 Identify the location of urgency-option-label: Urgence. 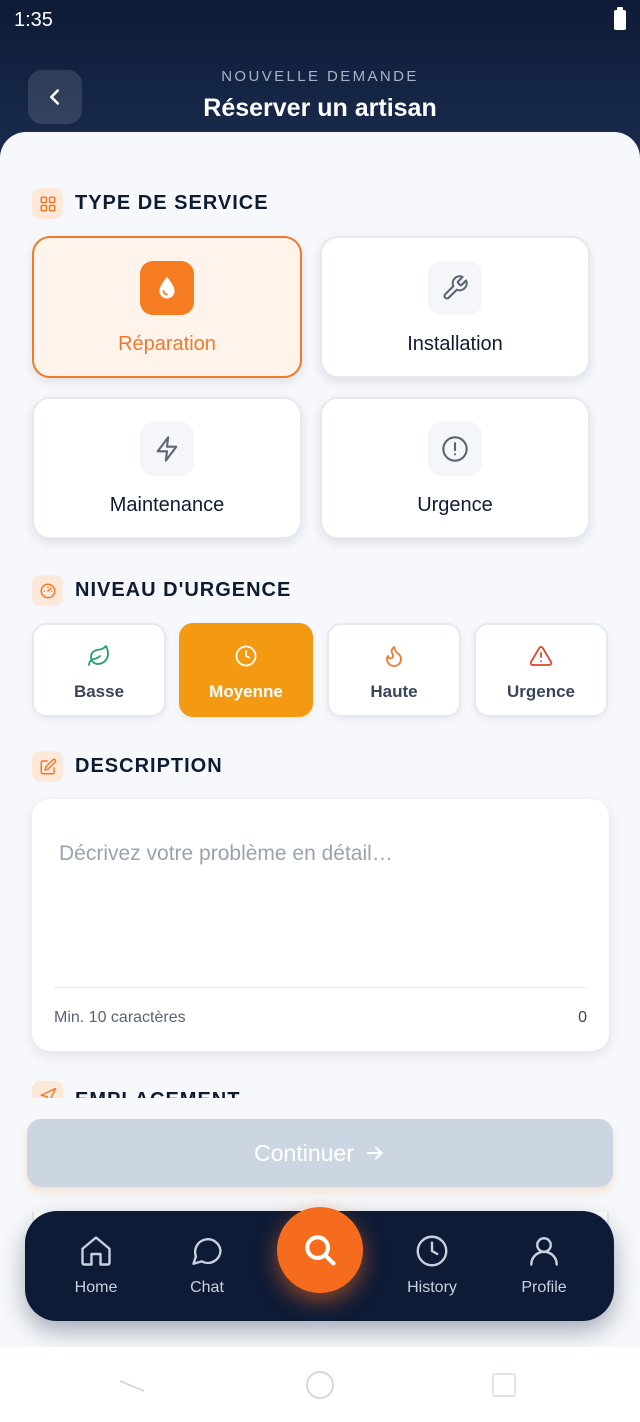
(541, 691).